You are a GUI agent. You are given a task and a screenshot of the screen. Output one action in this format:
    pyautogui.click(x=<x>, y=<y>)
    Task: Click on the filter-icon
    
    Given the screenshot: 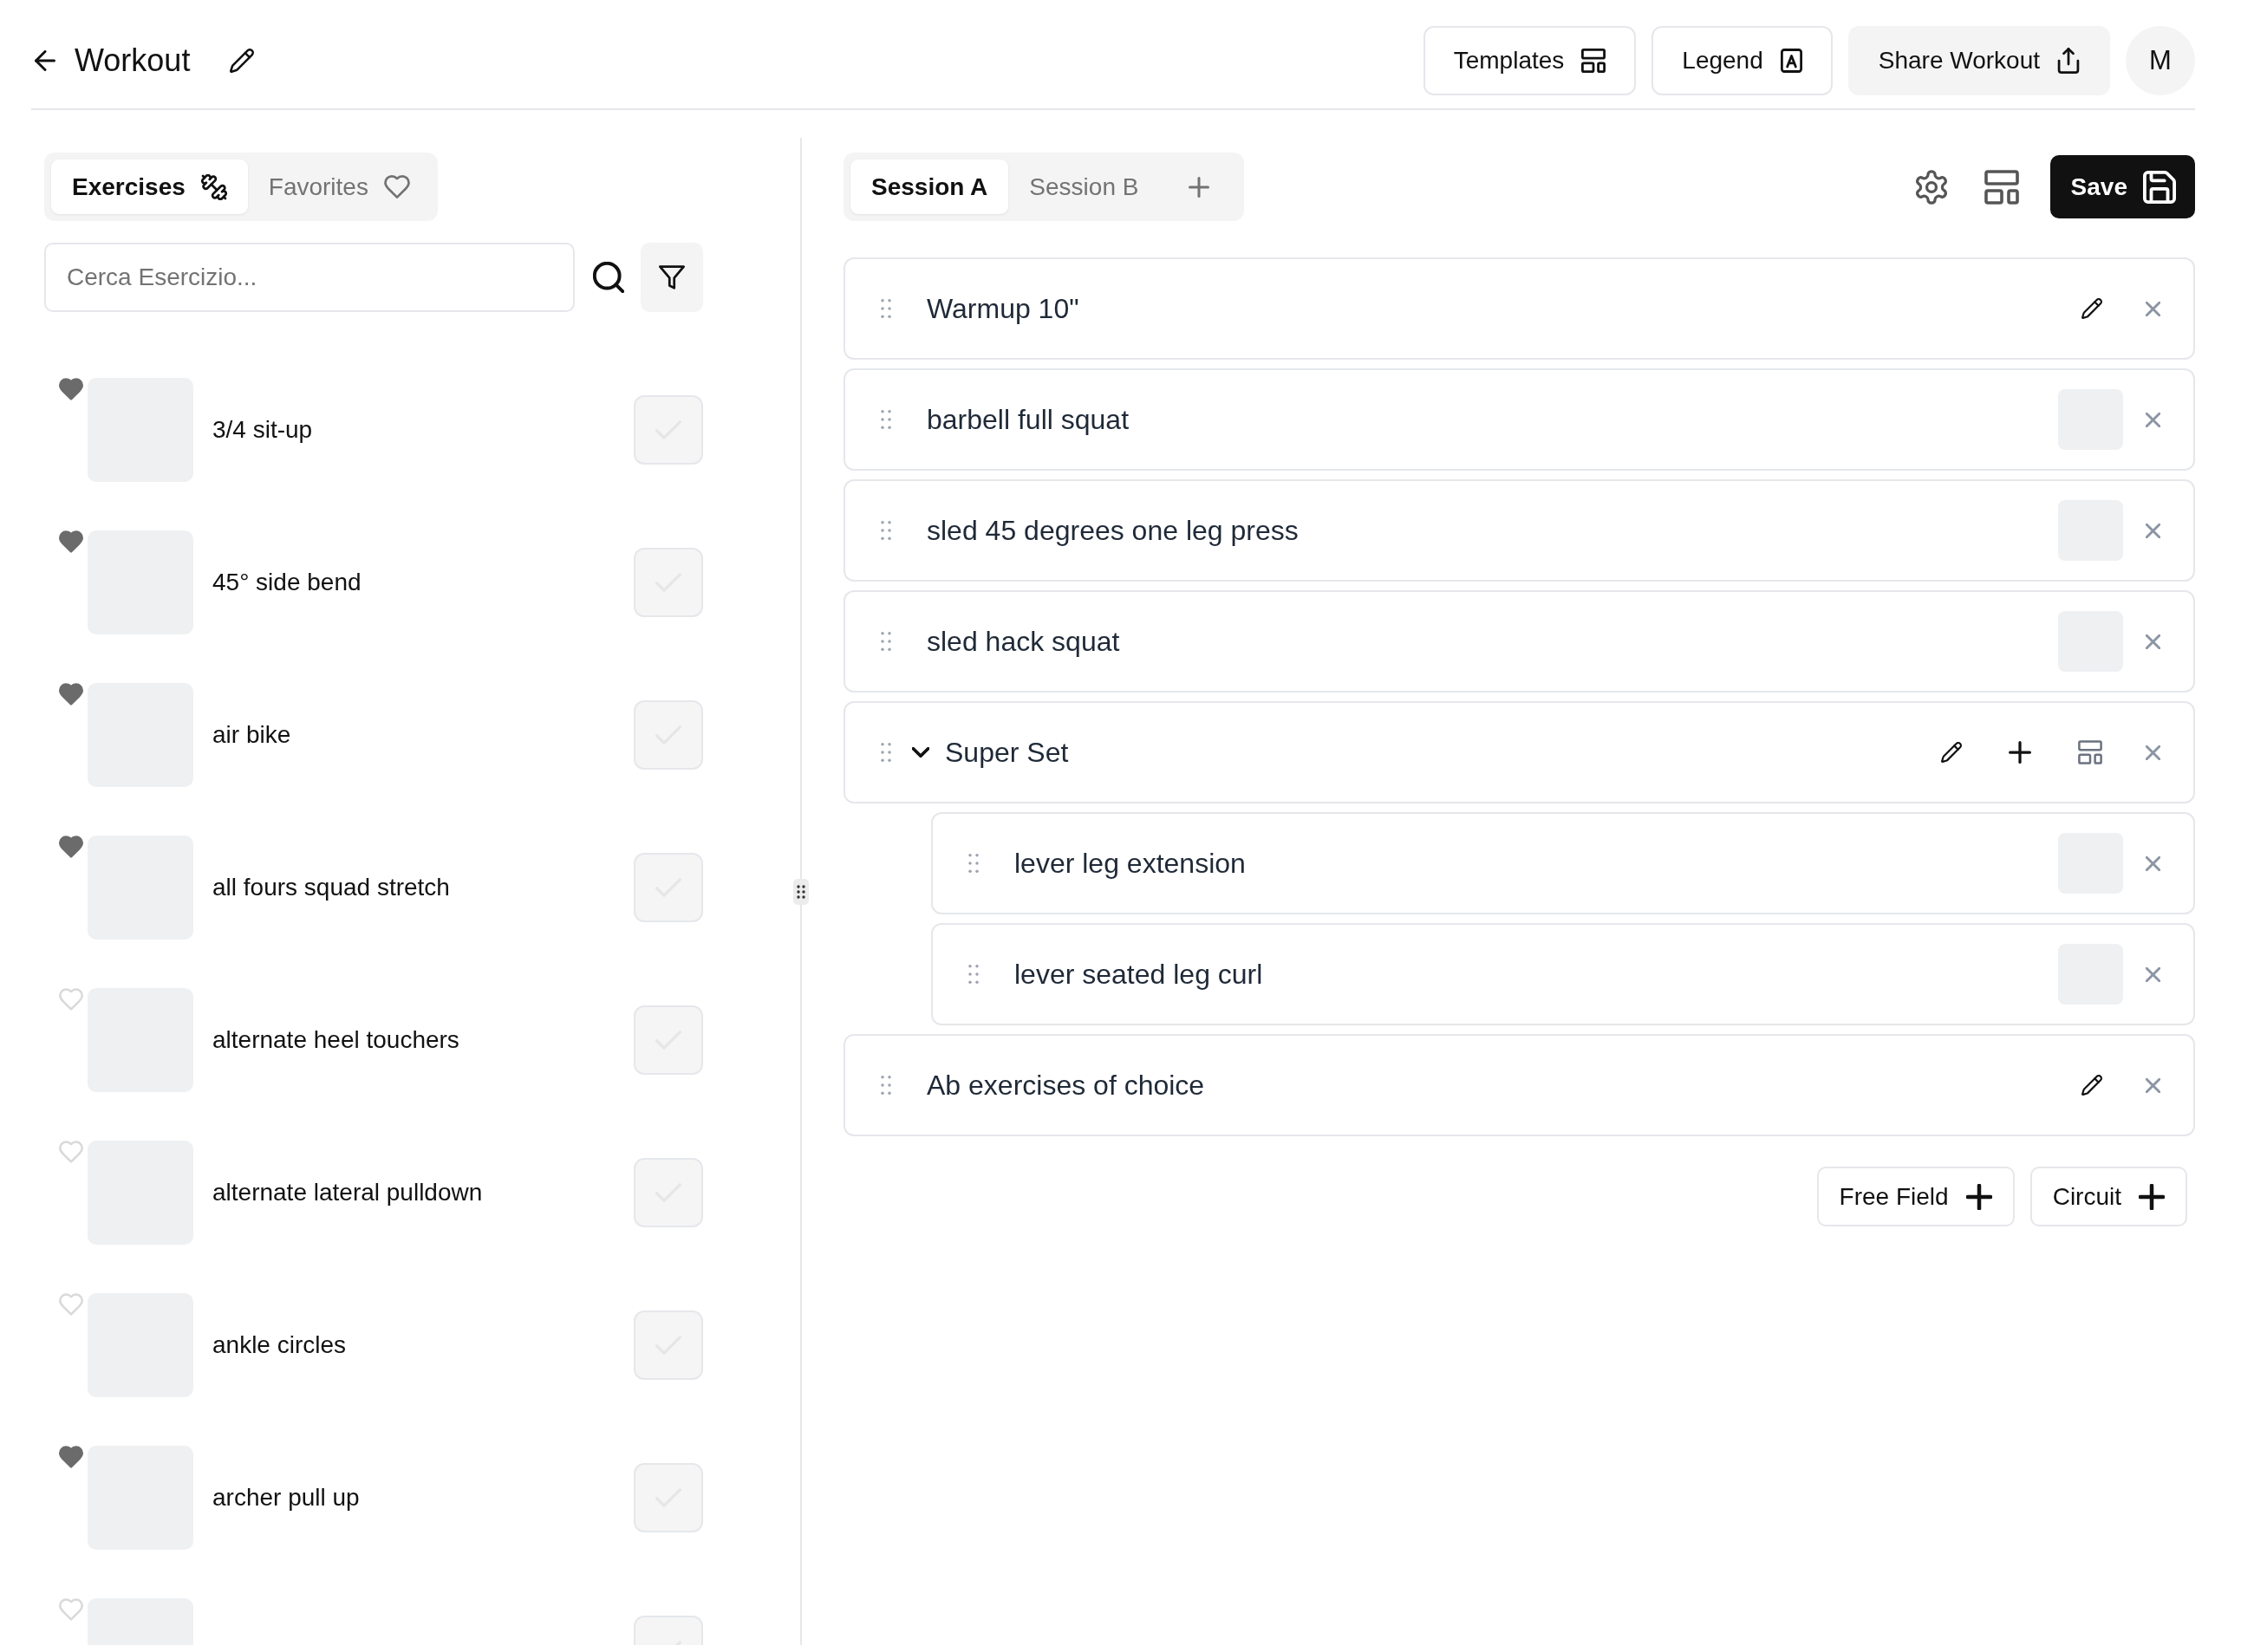 What is the action you would take?
    pyautogui.click(x=673, y=277)
    